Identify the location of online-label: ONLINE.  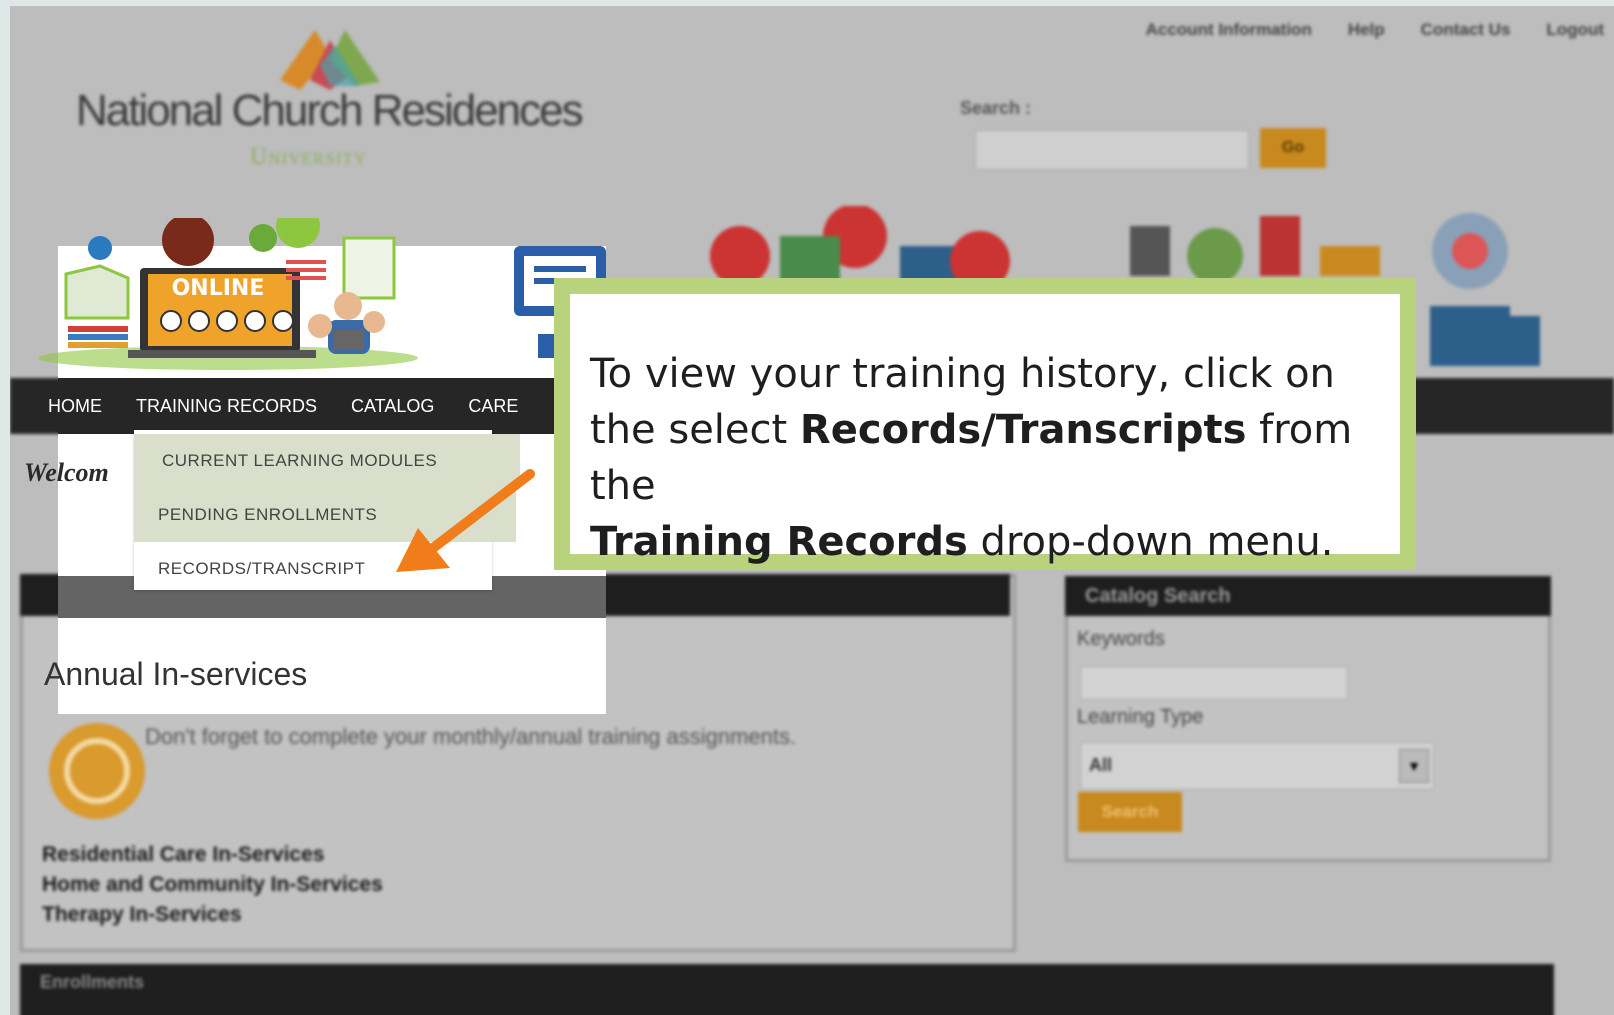
(218, 288).